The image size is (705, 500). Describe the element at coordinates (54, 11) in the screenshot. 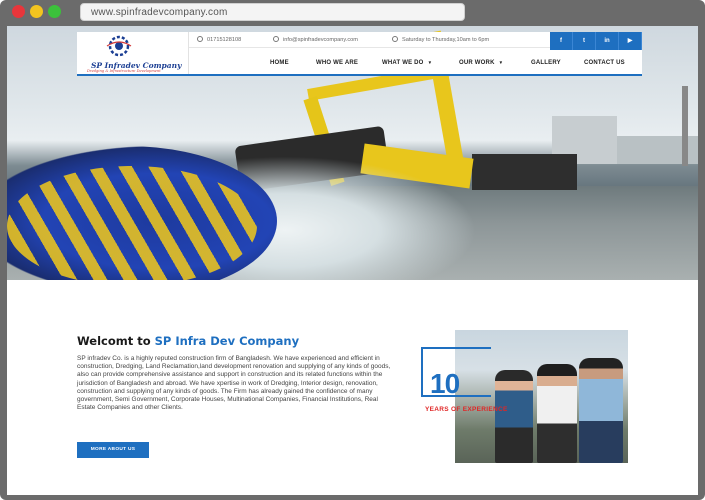

I see `maximize-window-icon` at that location.